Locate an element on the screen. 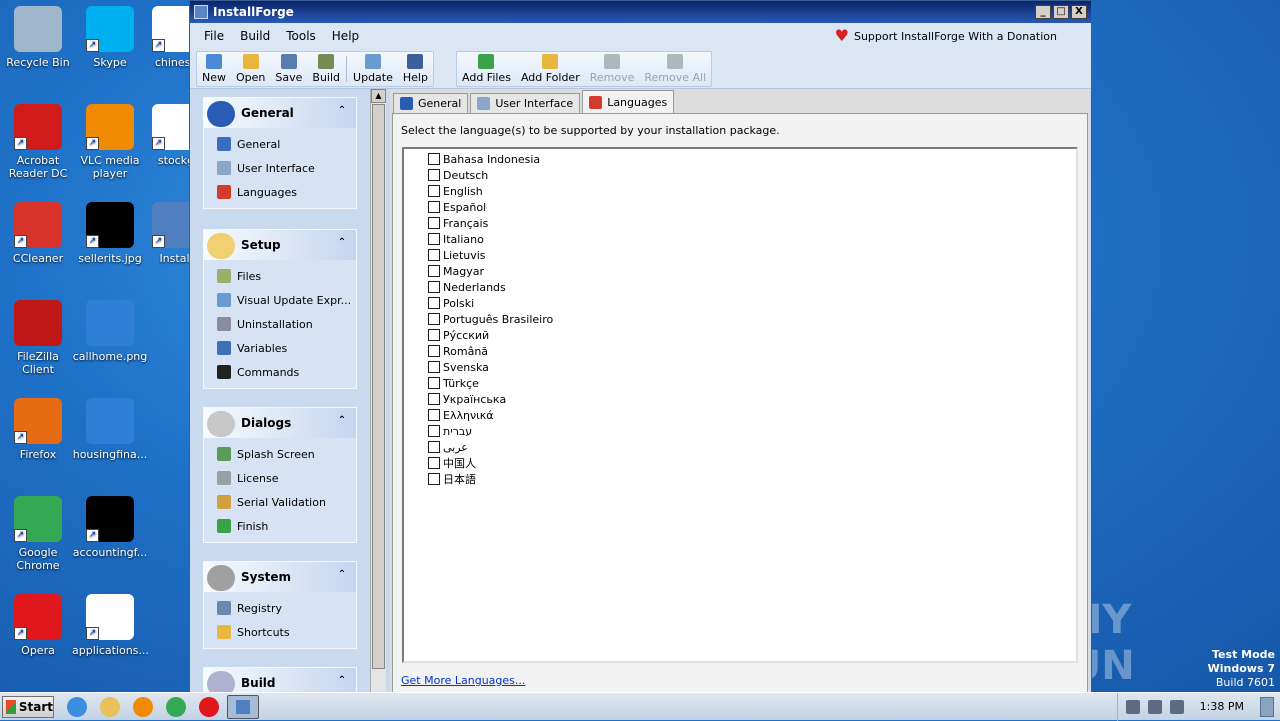 This screenshot has width=1280, height=721. minimize-button: _ is located at coordinates (1043, 12).